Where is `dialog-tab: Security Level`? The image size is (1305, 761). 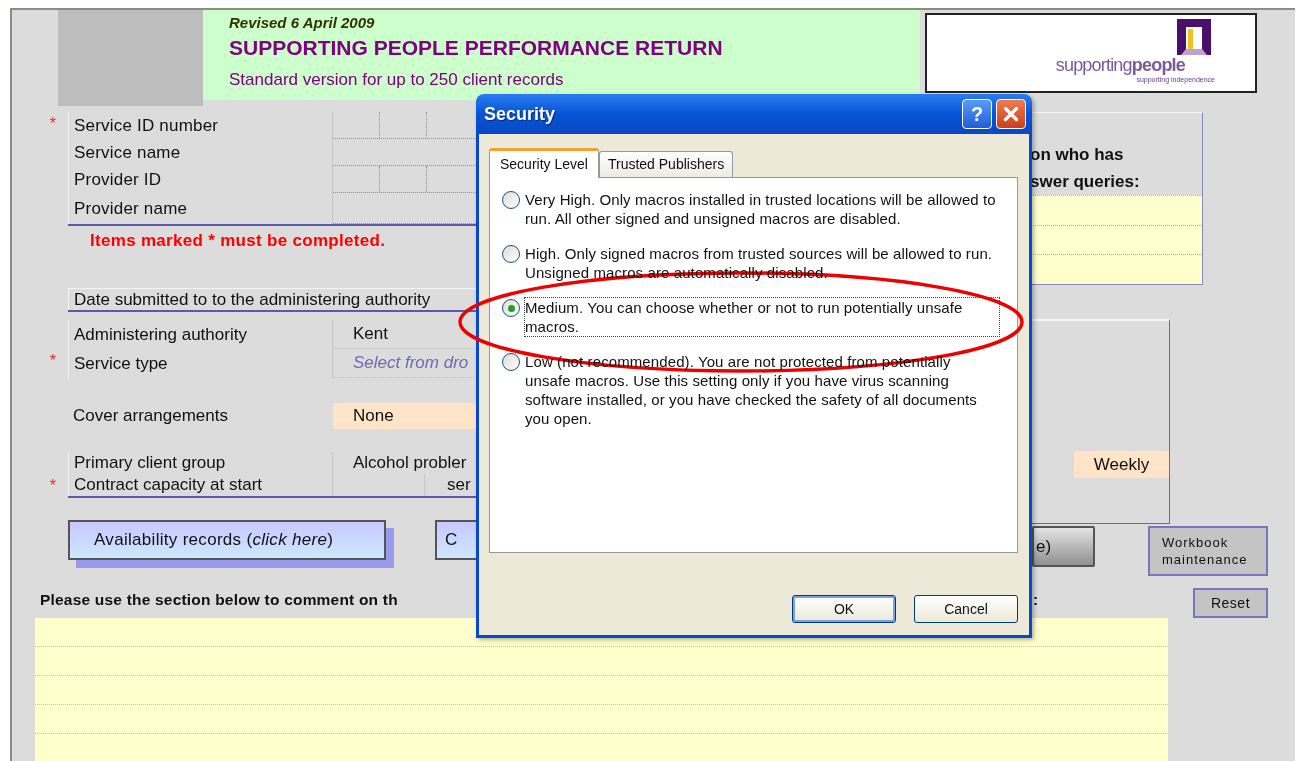 dialog-tab: Security Level is located at coordinates (544, 163).